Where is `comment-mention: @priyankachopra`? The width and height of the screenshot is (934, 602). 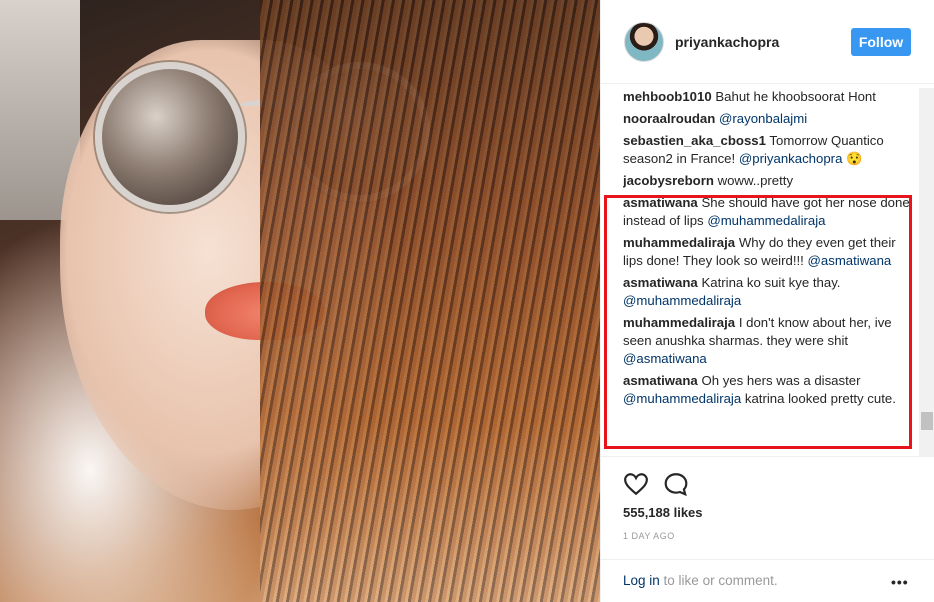 comment-mention: @priyankachopra is located at coordinates (791, 158).